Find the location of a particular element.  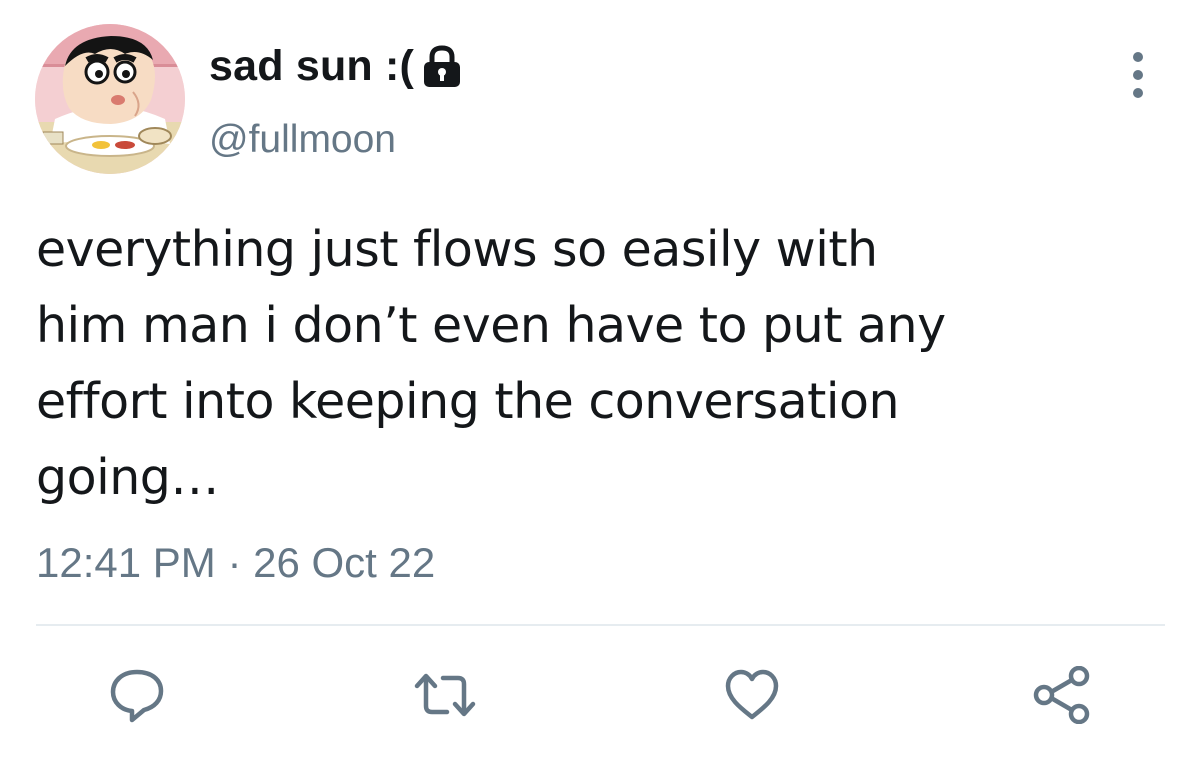

share-nodes-icon is located at coordinates (1061, 695).